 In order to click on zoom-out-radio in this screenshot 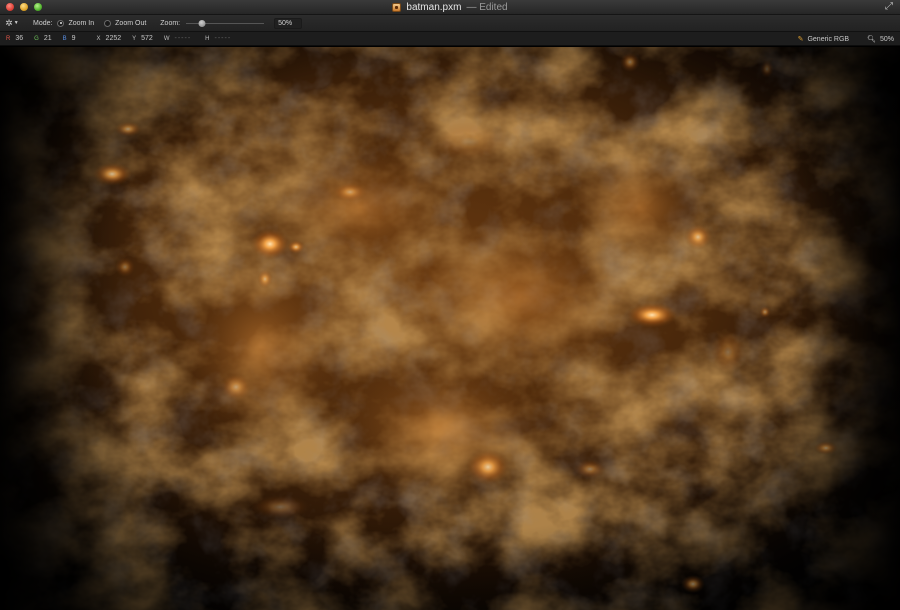, I will do `click(108, 23)`.